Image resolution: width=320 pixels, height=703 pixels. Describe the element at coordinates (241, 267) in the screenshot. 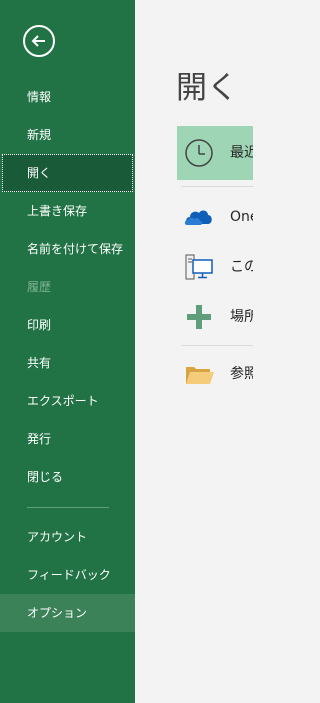

I see `location-this-pc-label: この` at that location.